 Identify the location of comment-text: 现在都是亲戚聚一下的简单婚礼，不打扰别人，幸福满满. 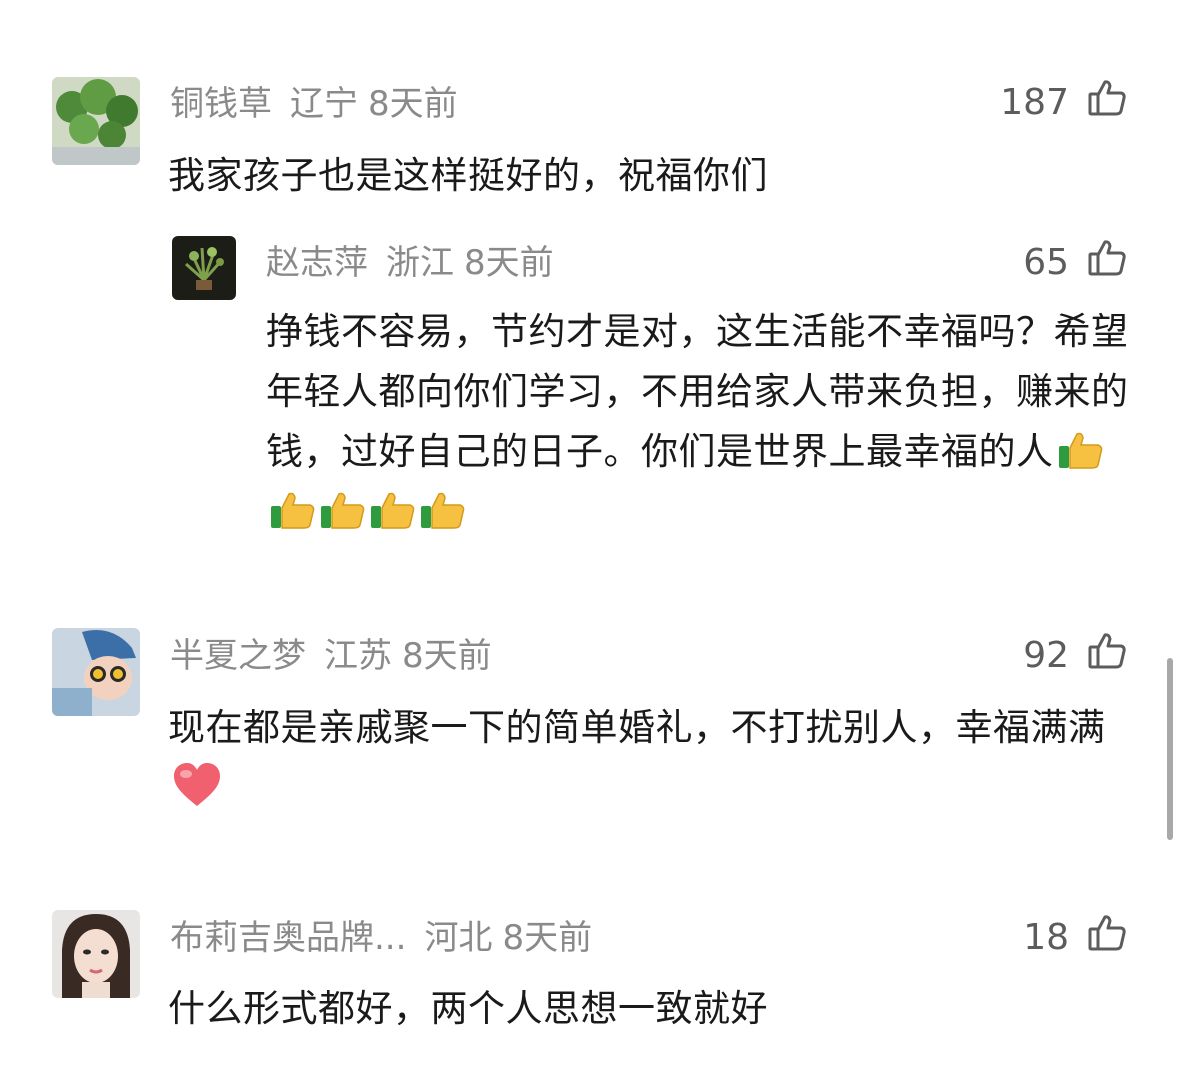
(638, 758).